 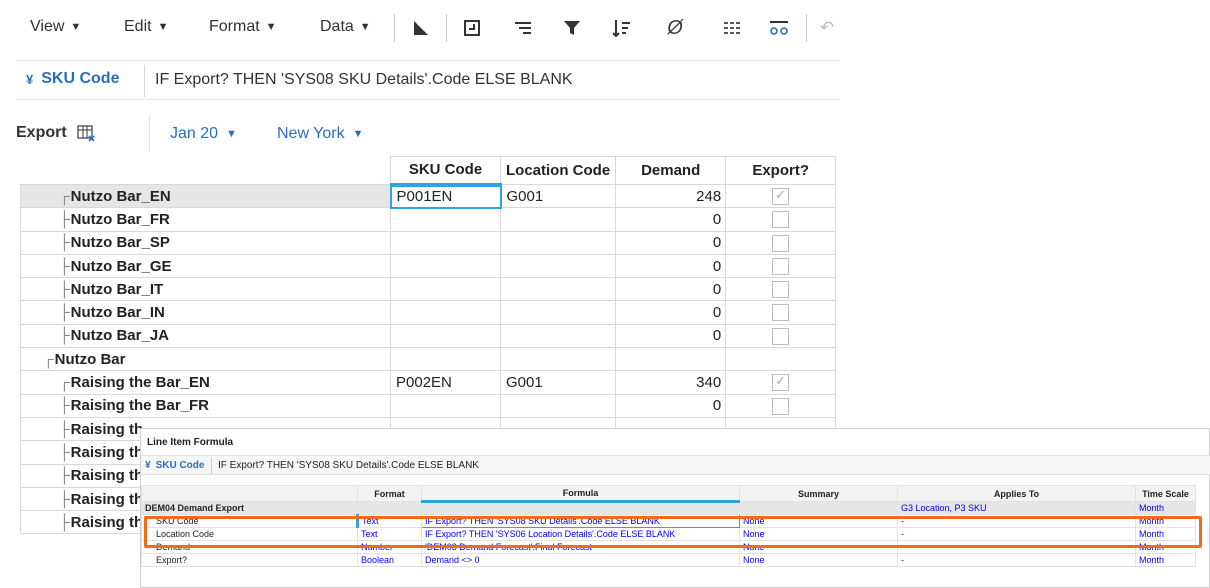 I want to click on row-header: ┌Nutzo Bar_EN, so click(x=205, y=196).